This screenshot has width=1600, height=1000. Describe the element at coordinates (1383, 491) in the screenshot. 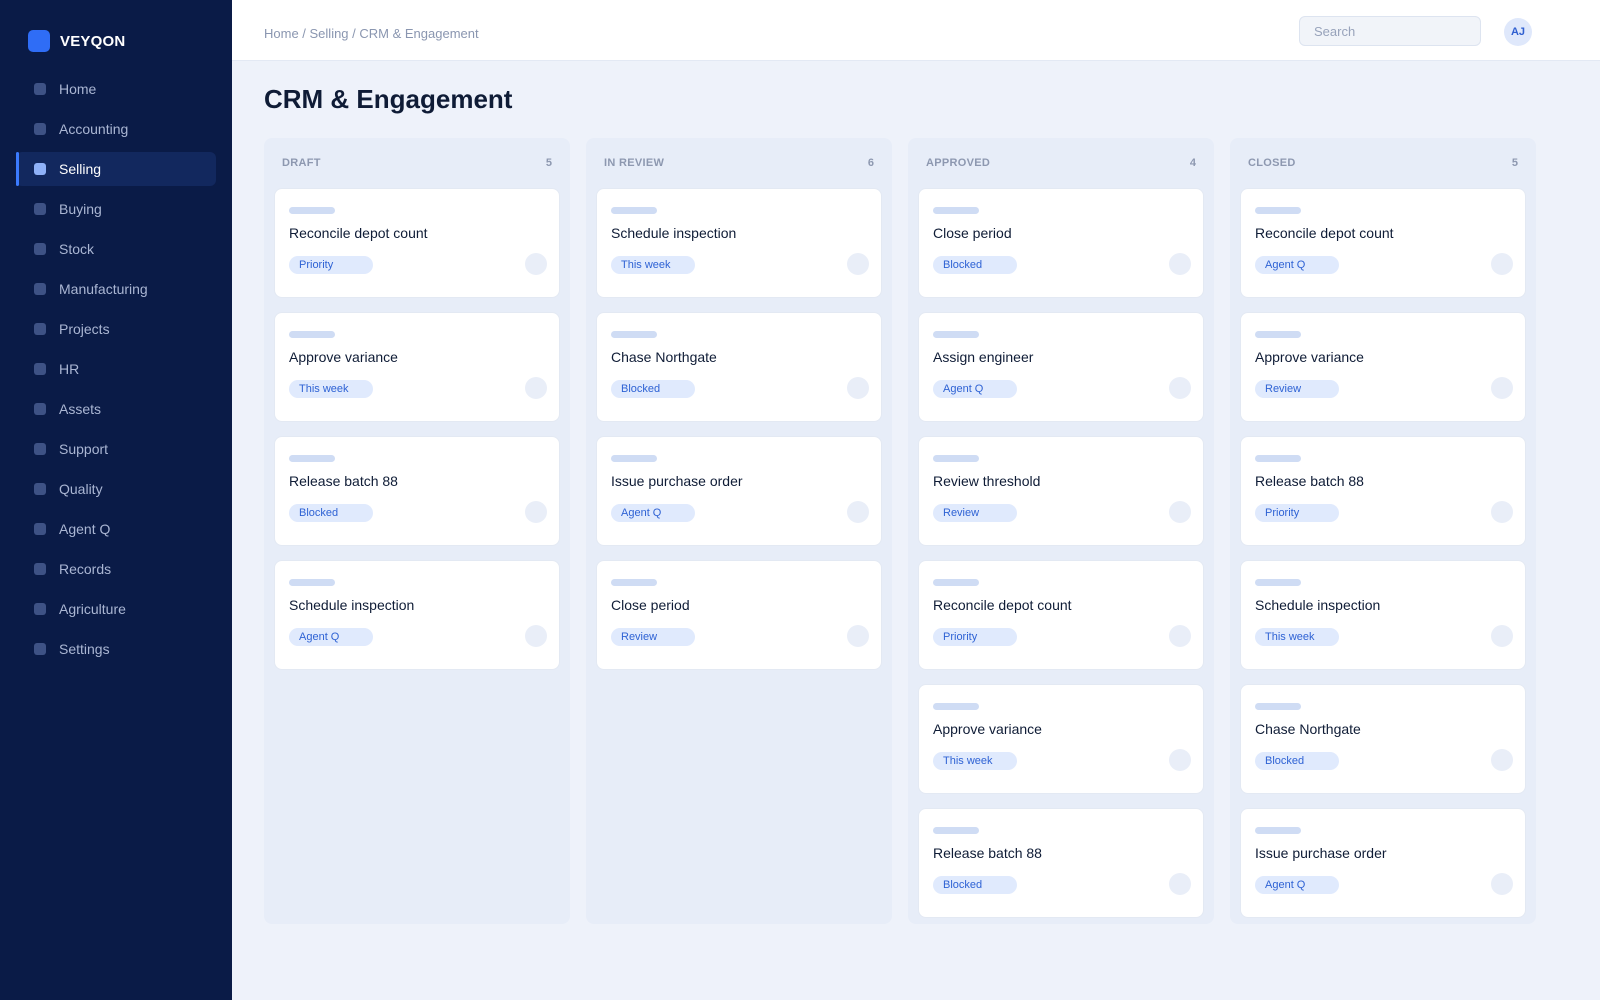

I see `task-card: Release batch 88 Priority` at that location.